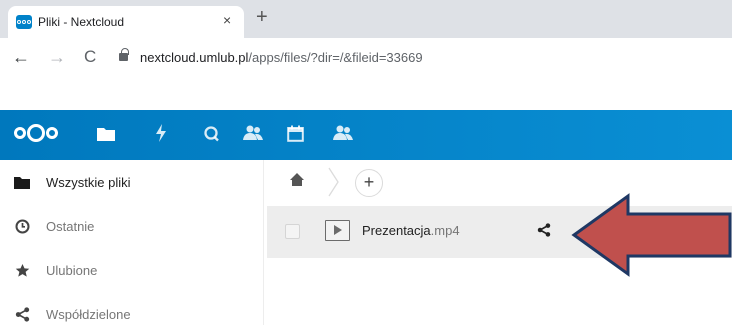  I want to click on star-icon, so click(22, 270).